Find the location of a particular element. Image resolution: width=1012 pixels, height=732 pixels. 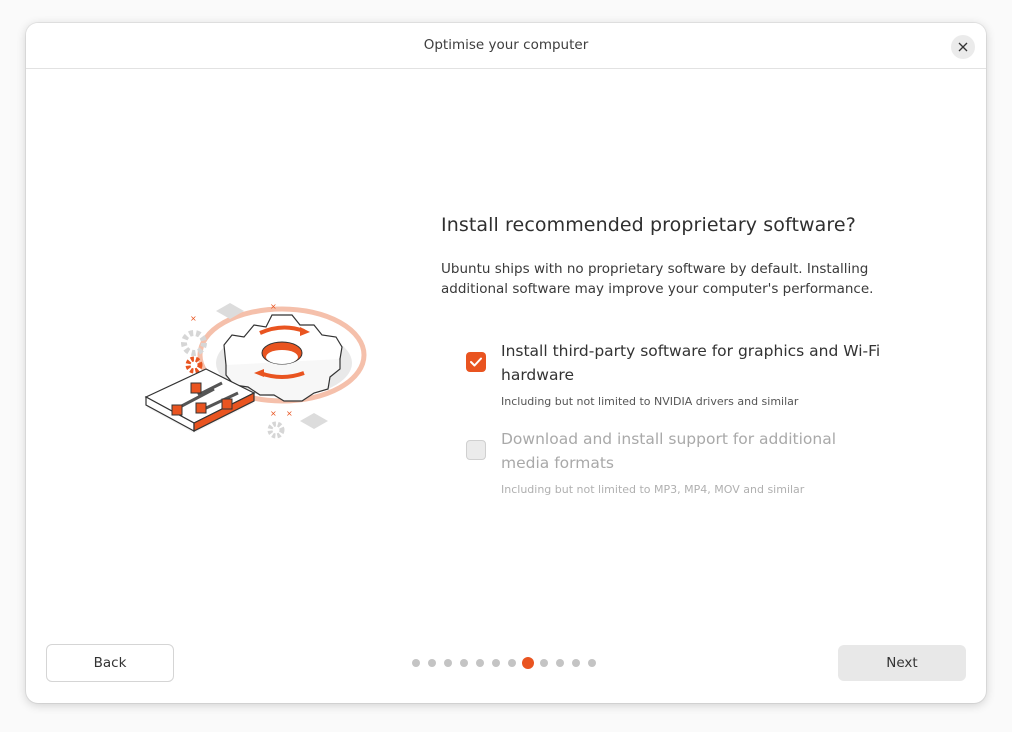

back-button: Back is located at coordinates (110, 663).